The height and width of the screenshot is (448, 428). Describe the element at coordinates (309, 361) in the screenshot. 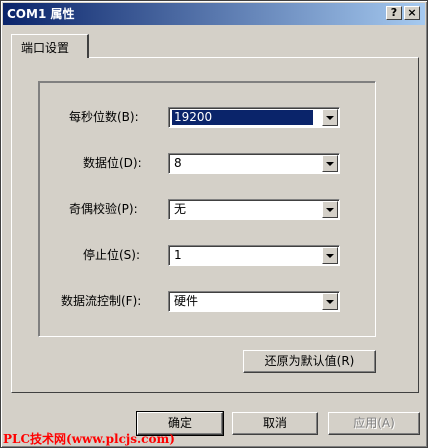

I see `restore-defaults-button: 还原为默认值(R)` at that location.